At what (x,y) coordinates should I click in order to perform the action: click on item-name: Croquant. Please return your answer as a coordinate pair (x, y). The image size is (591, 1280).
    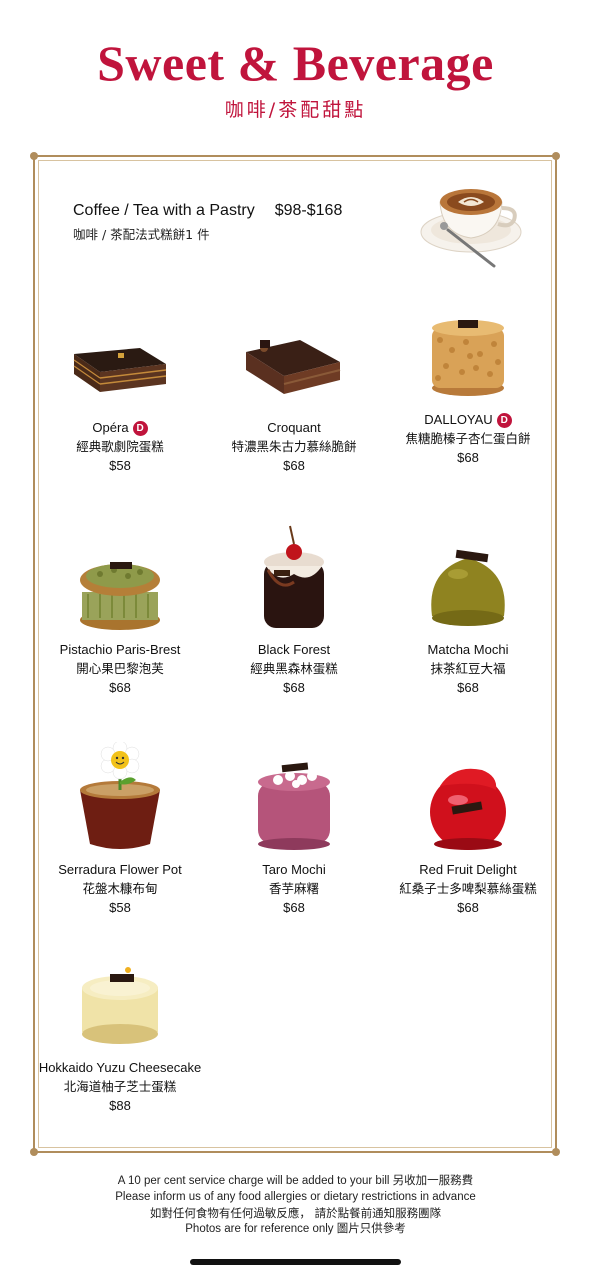
    Looking at the image, I should click on (294, 427).